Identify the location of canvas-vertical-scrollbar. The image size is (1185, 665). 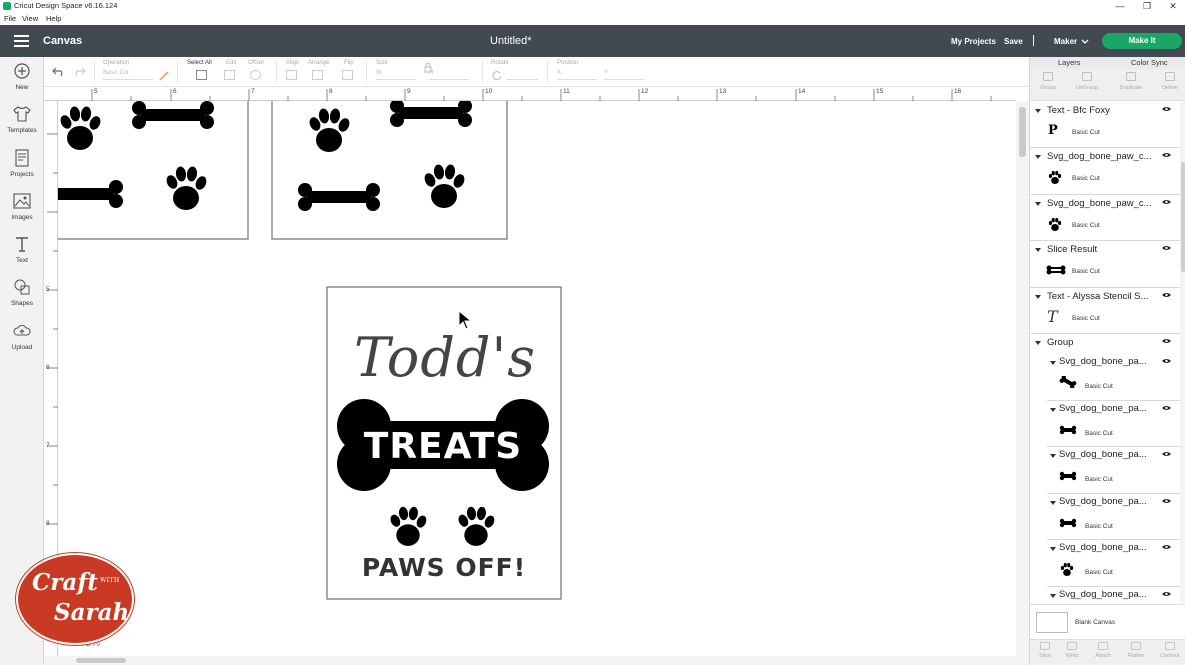
(1022, 378).